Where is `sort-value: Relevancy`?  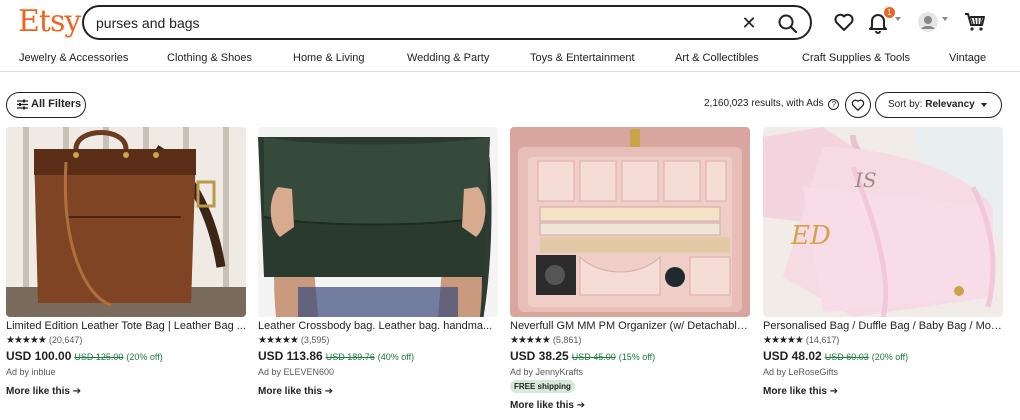
sort-value: Relevancy is located at coordinates (950, 104).